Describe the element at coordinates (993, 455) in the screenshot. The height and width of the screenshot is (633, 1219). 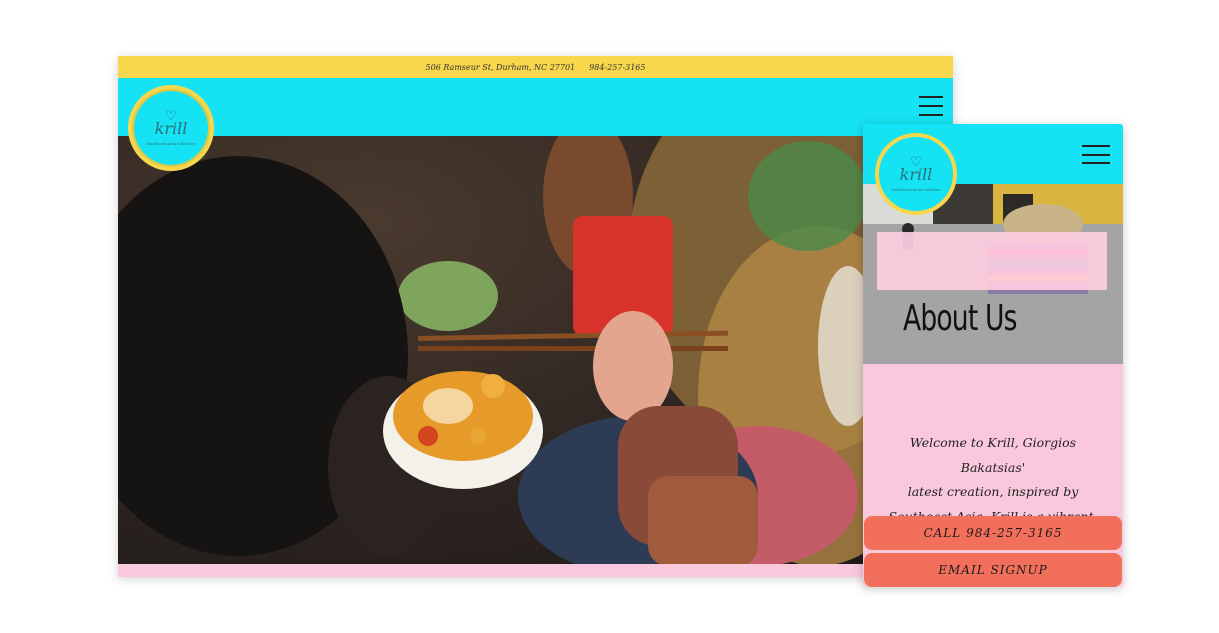
I see `body-line: Welcome to Krill, Giorgios Bakatsias'` at that location.